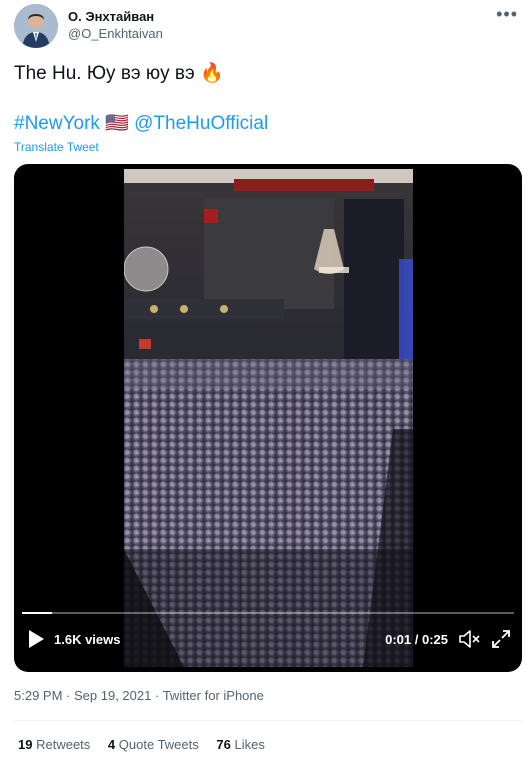 Image resolution: width=532 pixels, height=768 pixels. Describe the element at coordinates (37, 613) in the screenshot. I see `video-progress-fill` at that location.